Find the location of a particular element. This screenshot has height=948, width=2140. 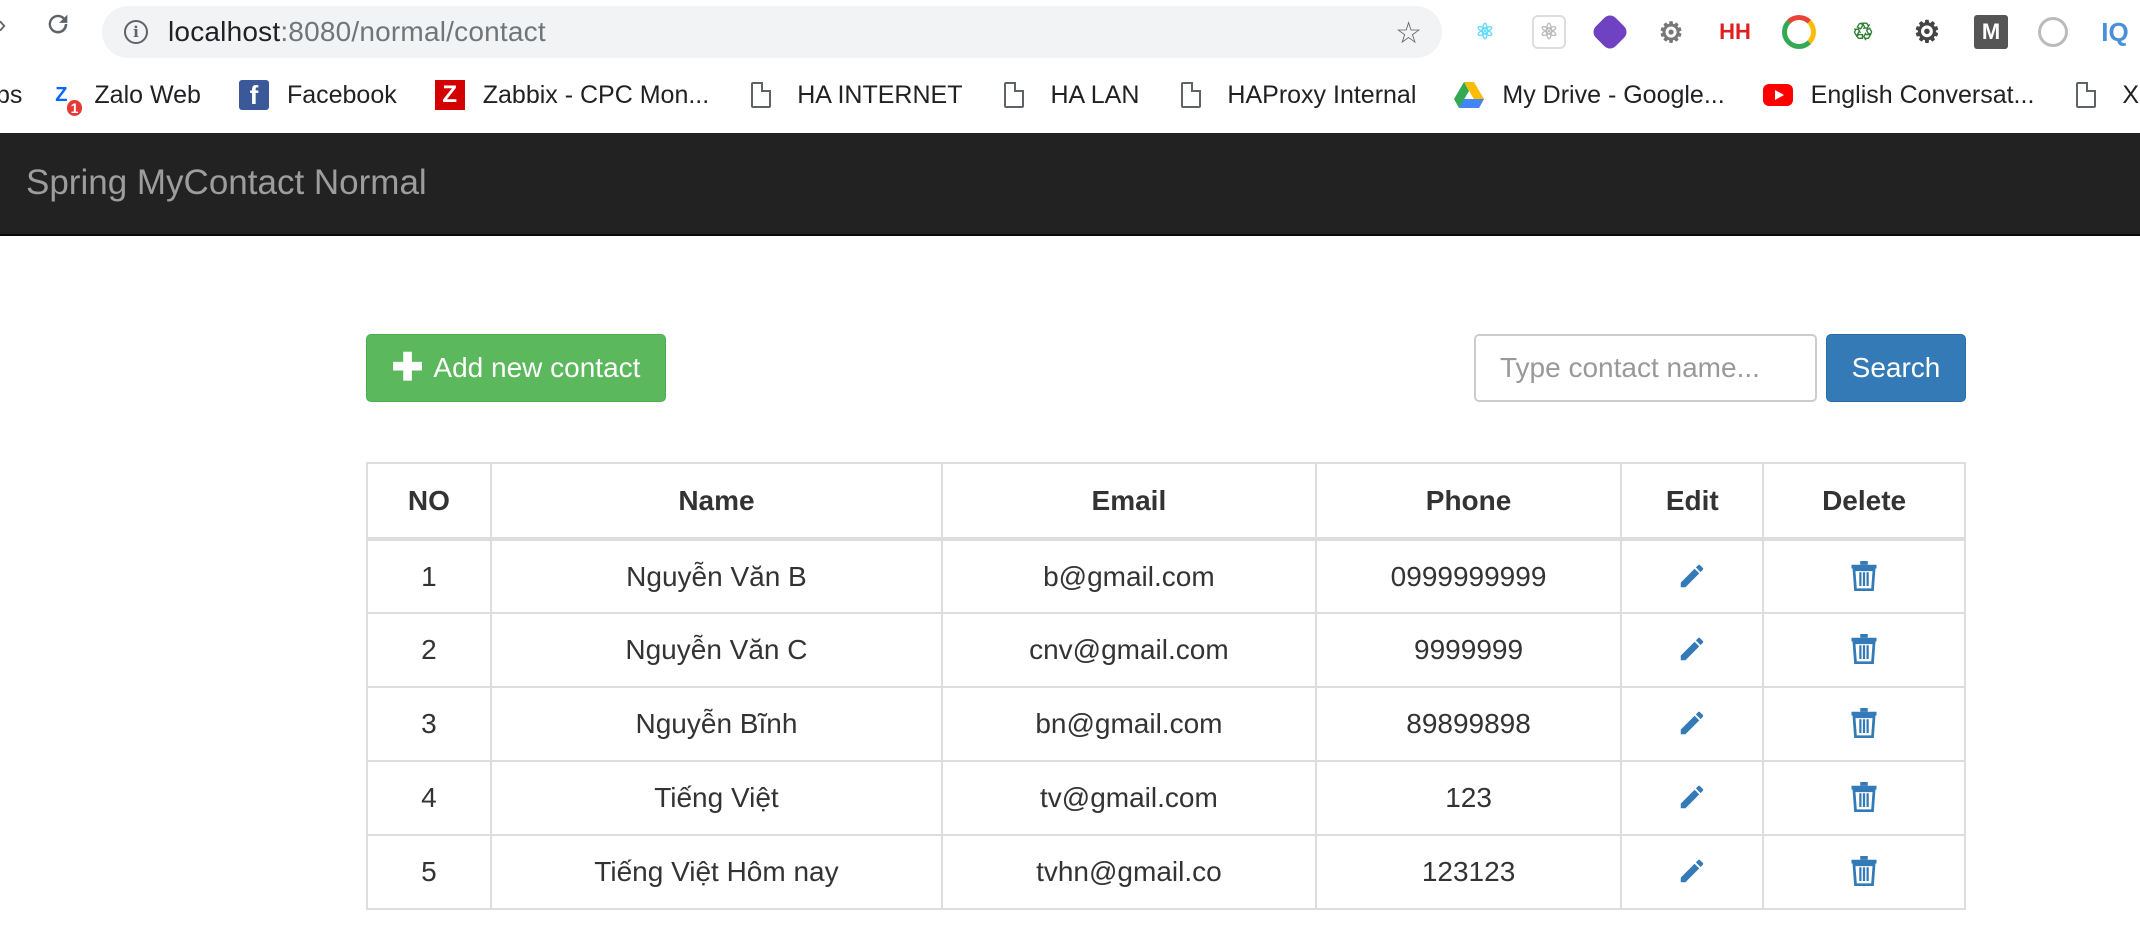

zabbix-icon: Z is located at coordinates (449, 95).